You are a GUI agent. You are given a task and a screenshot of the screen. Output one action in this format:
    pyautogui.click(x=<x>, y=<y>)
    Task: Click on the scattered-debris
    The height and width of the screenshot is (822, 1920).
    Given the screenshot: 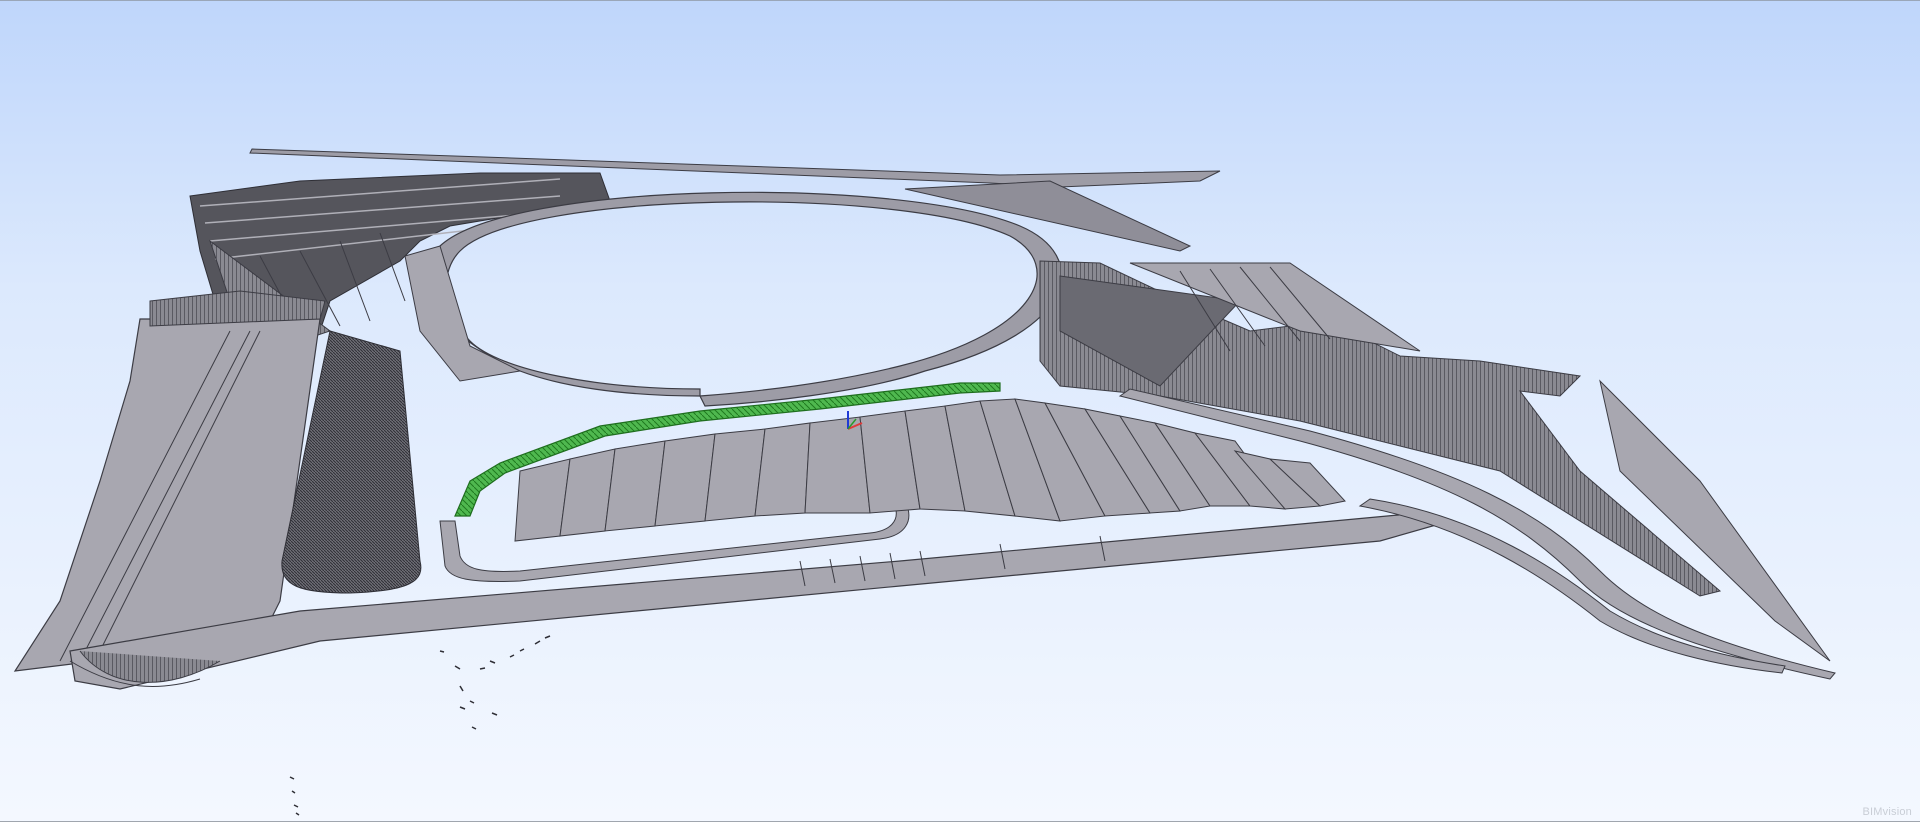 What is the action you would take?
    pyautogui.click(x=420, y=725)
    